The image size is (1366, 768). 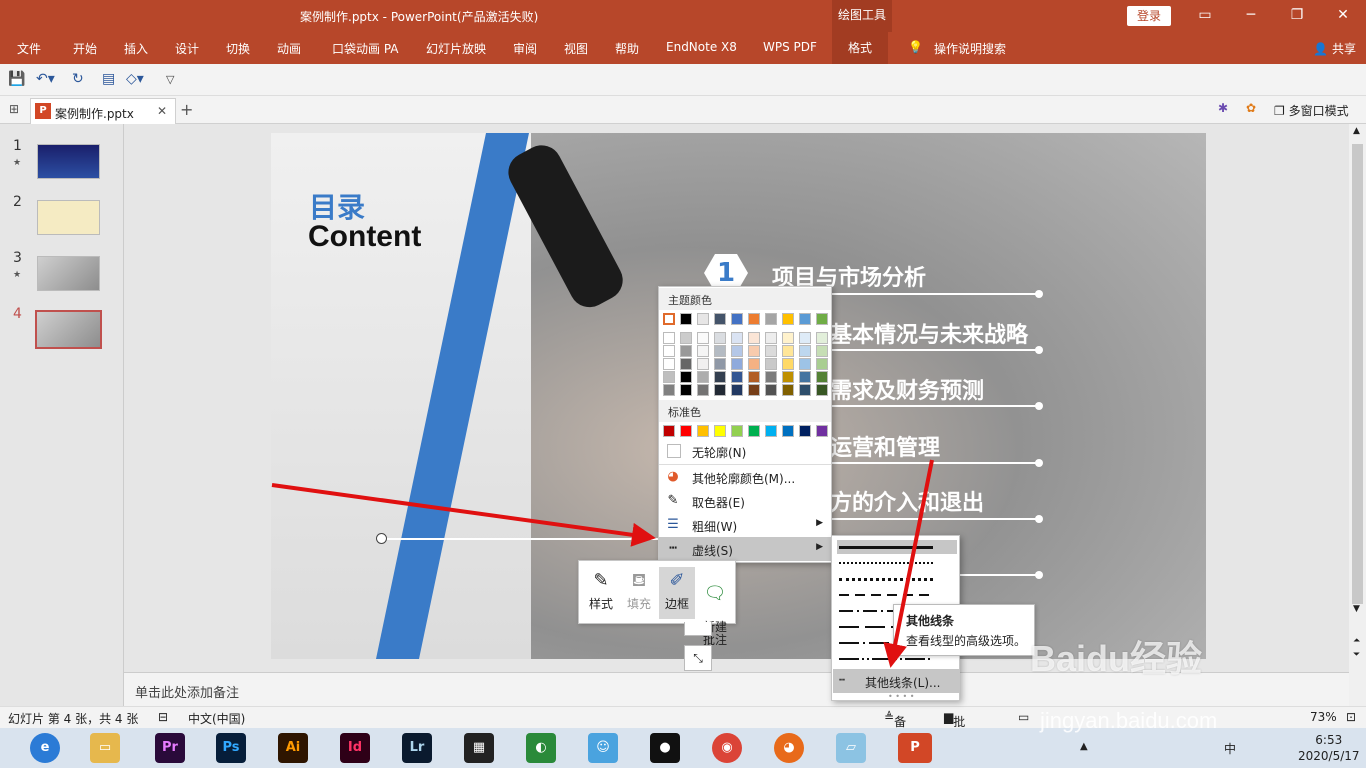 I want to click on new-comment-button: 🗨 新建 批注, so click(x=715, y=607).